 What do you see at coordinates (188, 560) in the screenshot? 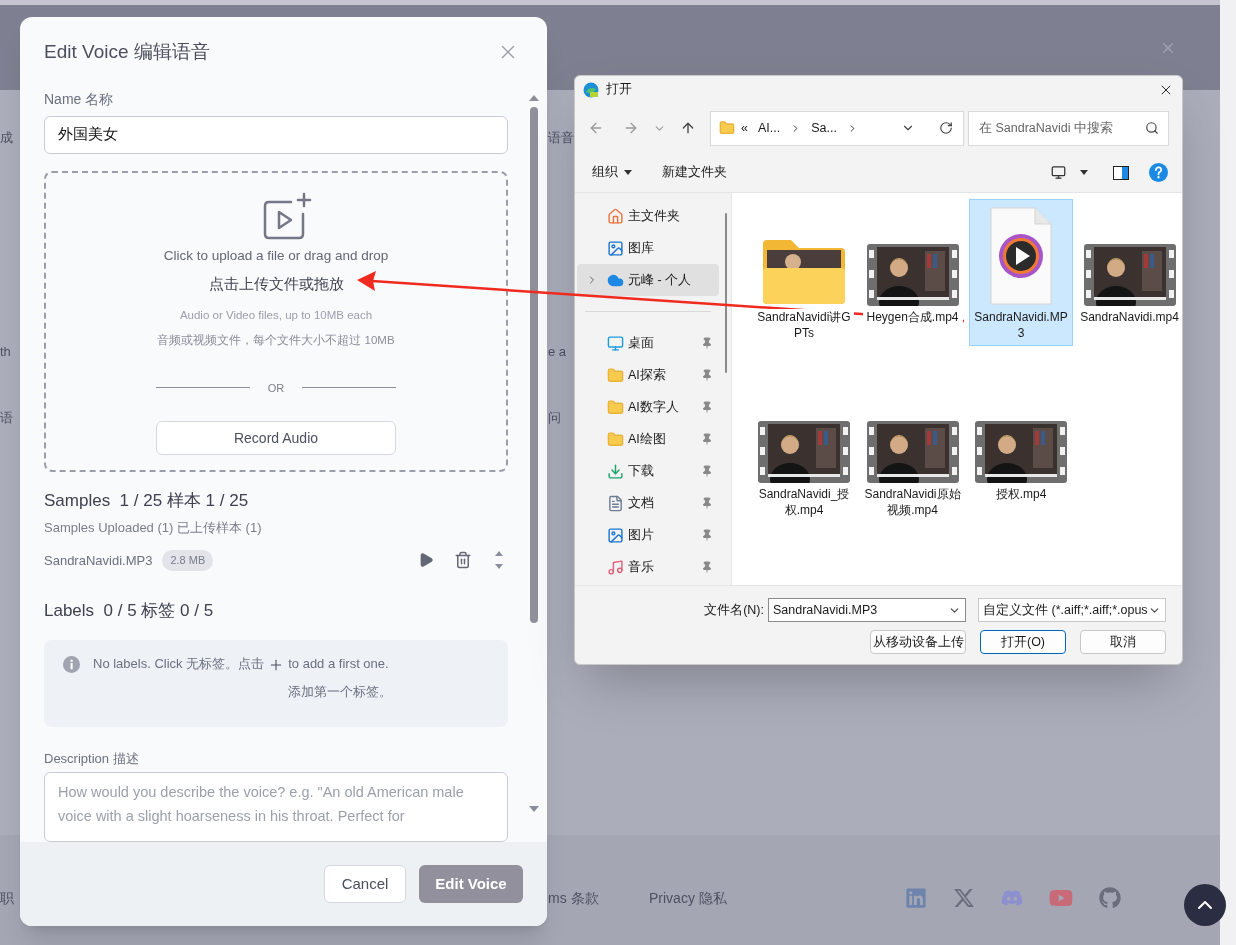
I see `file-size: 2.8 MB` at bounding box center [188, 560].